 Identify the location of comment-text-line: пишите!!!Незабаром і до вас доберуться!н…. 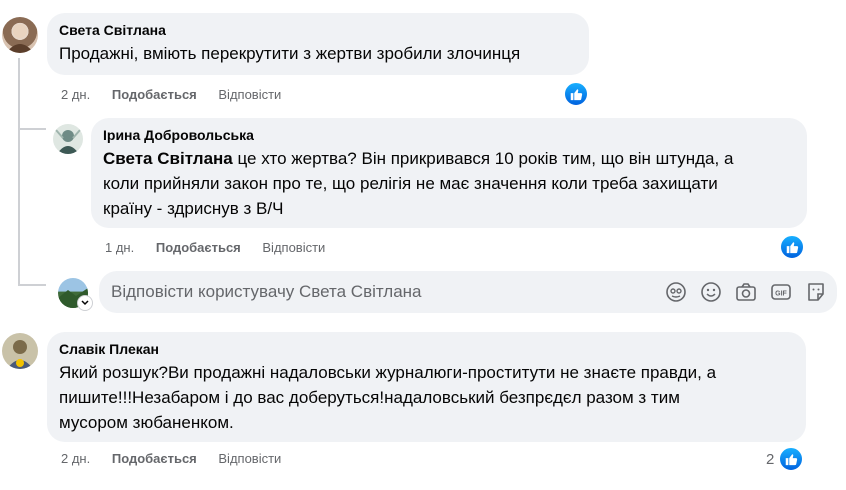
(369, 397).